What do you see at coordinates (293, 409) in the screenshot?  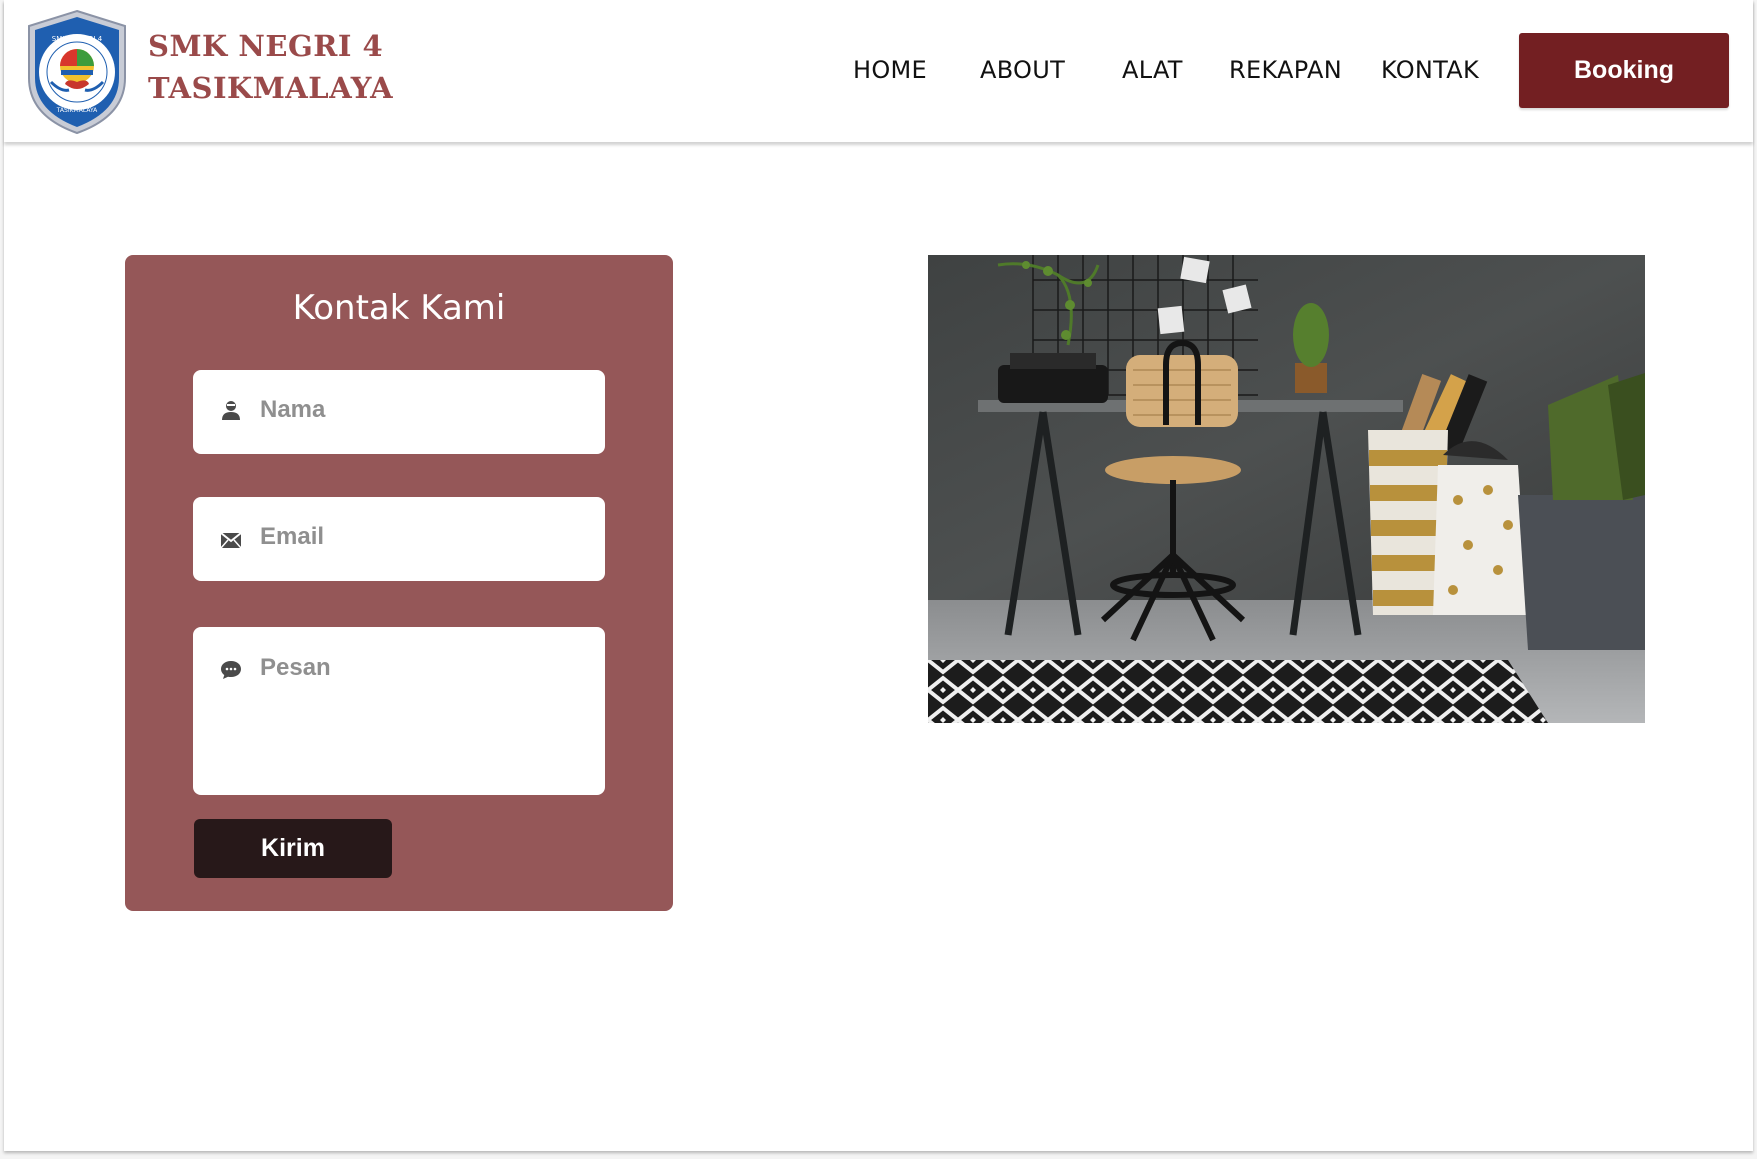 I see `name-placeholder: Nama` at bounding box center [293, 409].